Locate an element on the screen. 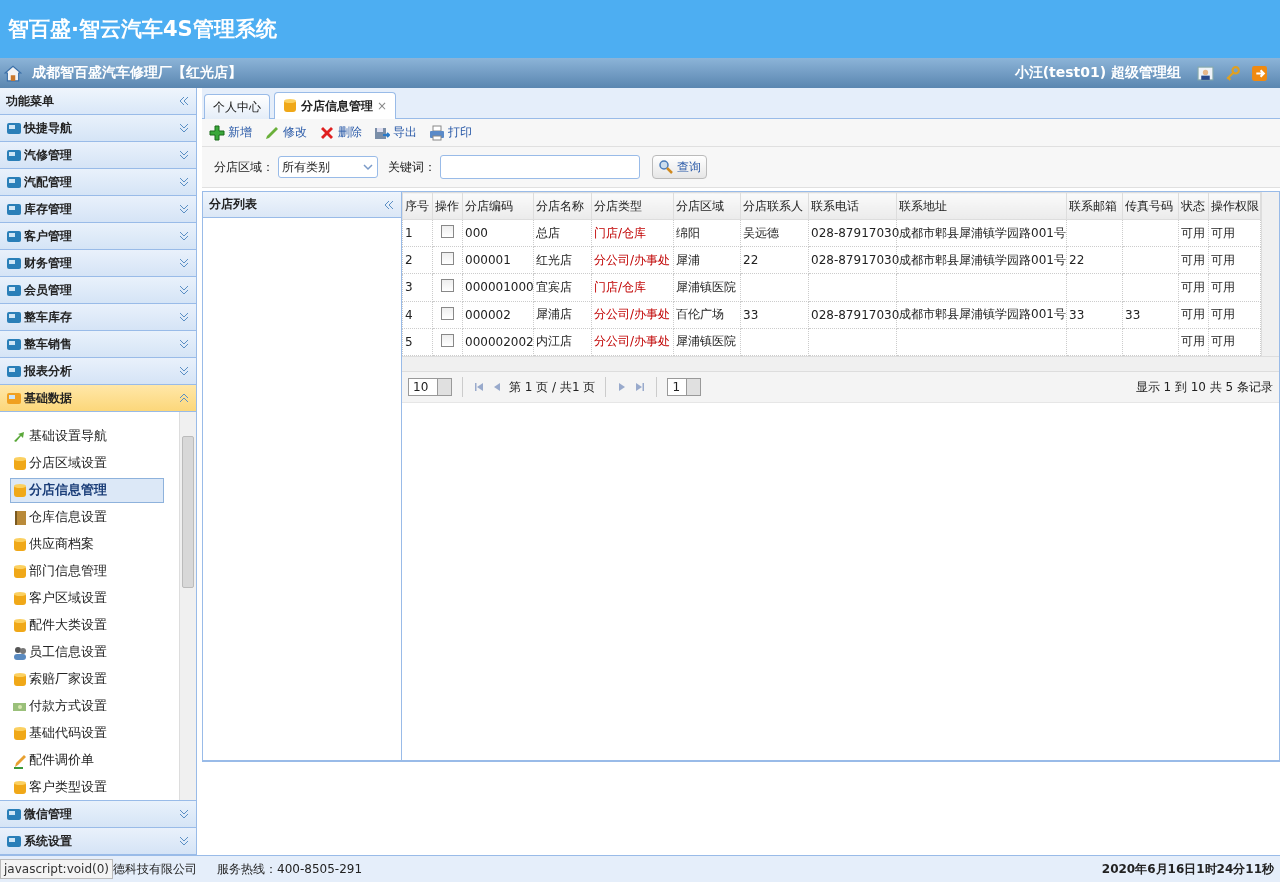 Image resolution: width=1280 pixels, height=882 pixels. submenu-item: 配件调价单 is located at coordinates (87, 760).